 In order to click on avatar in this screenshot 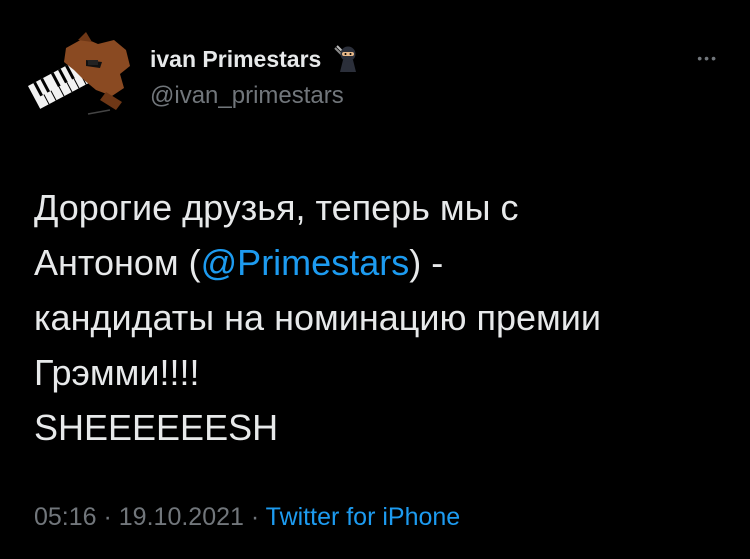, I will do `click(81, 74)`.